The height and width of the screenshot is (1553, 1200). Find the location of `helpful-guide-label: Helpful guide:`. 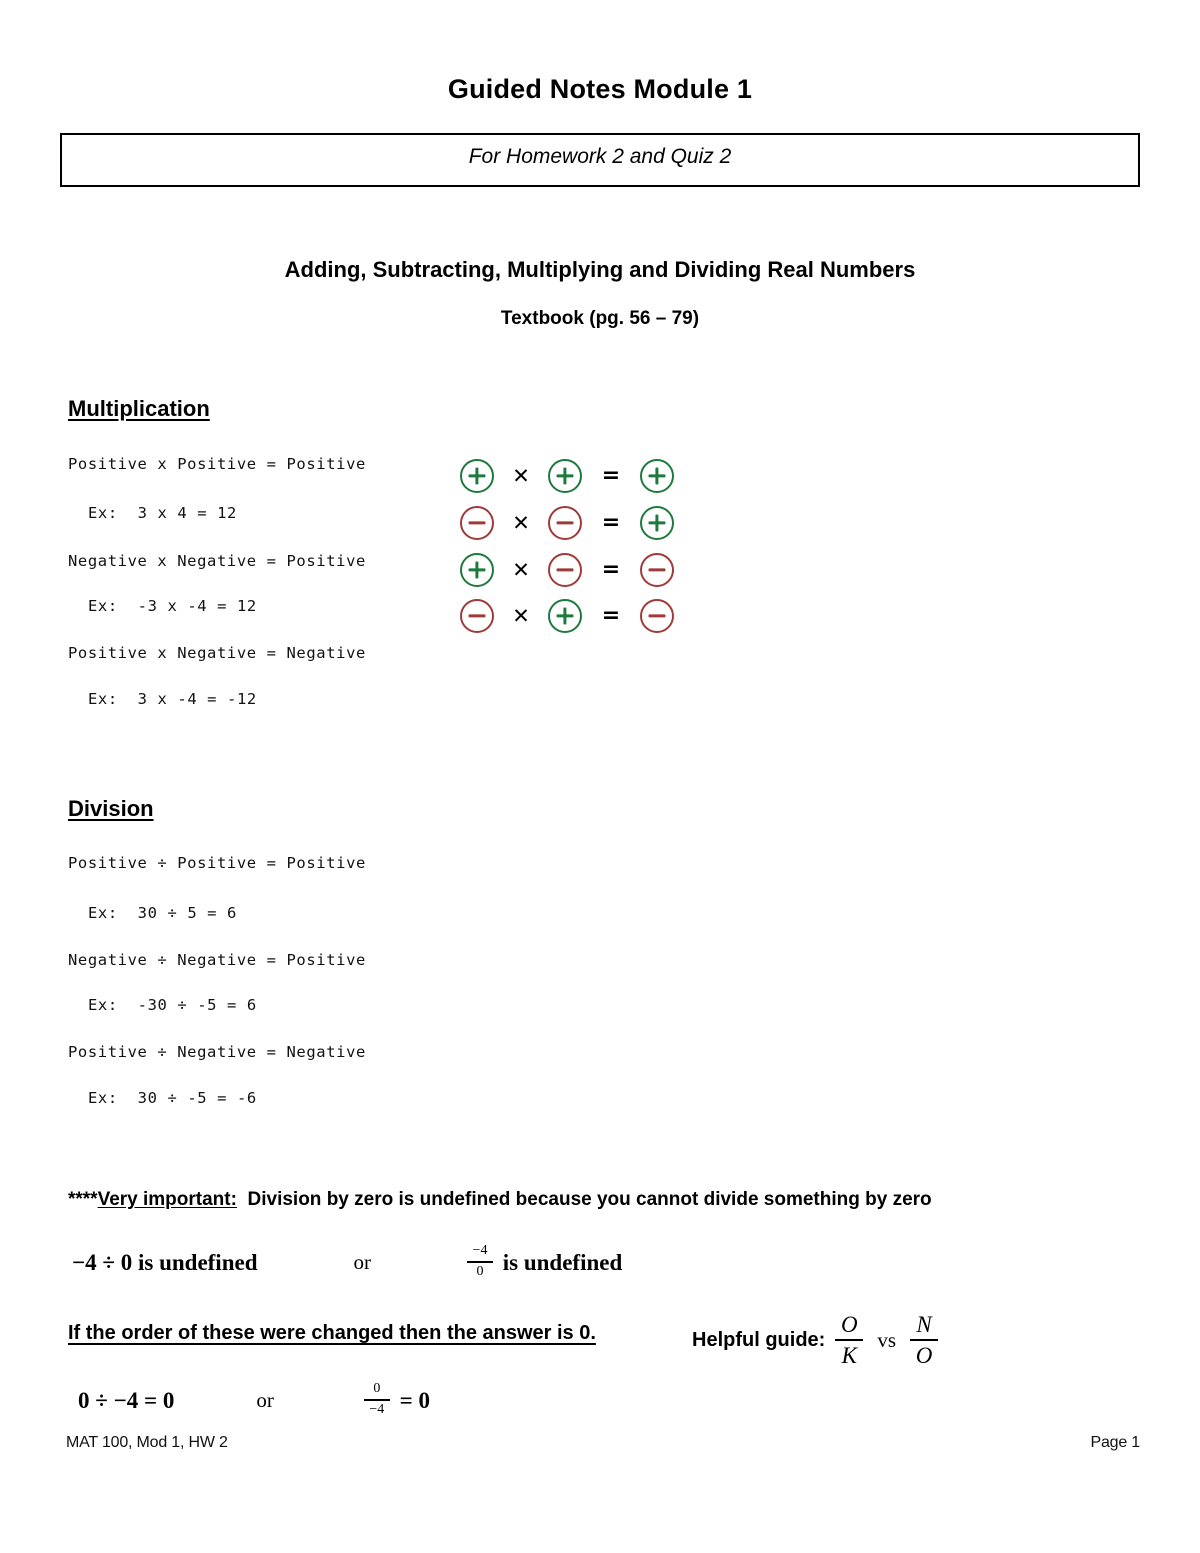

helpful-guide-label: Helpful guide: is located at coordinates (759, 1339).